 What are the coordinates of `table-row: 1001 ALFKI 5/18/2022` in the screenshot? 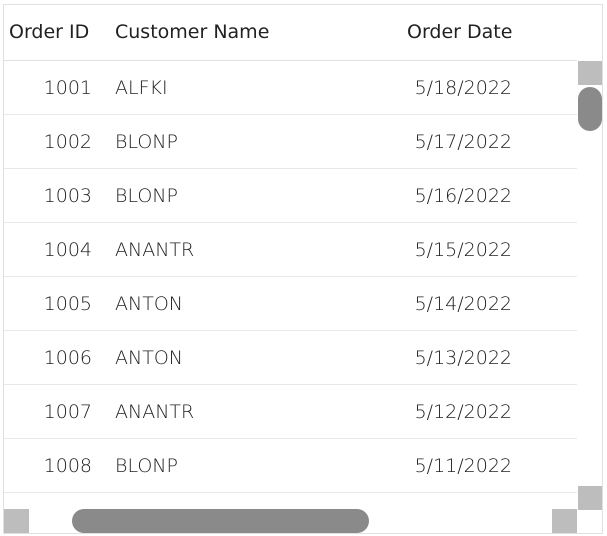 It's located at (290, 88).